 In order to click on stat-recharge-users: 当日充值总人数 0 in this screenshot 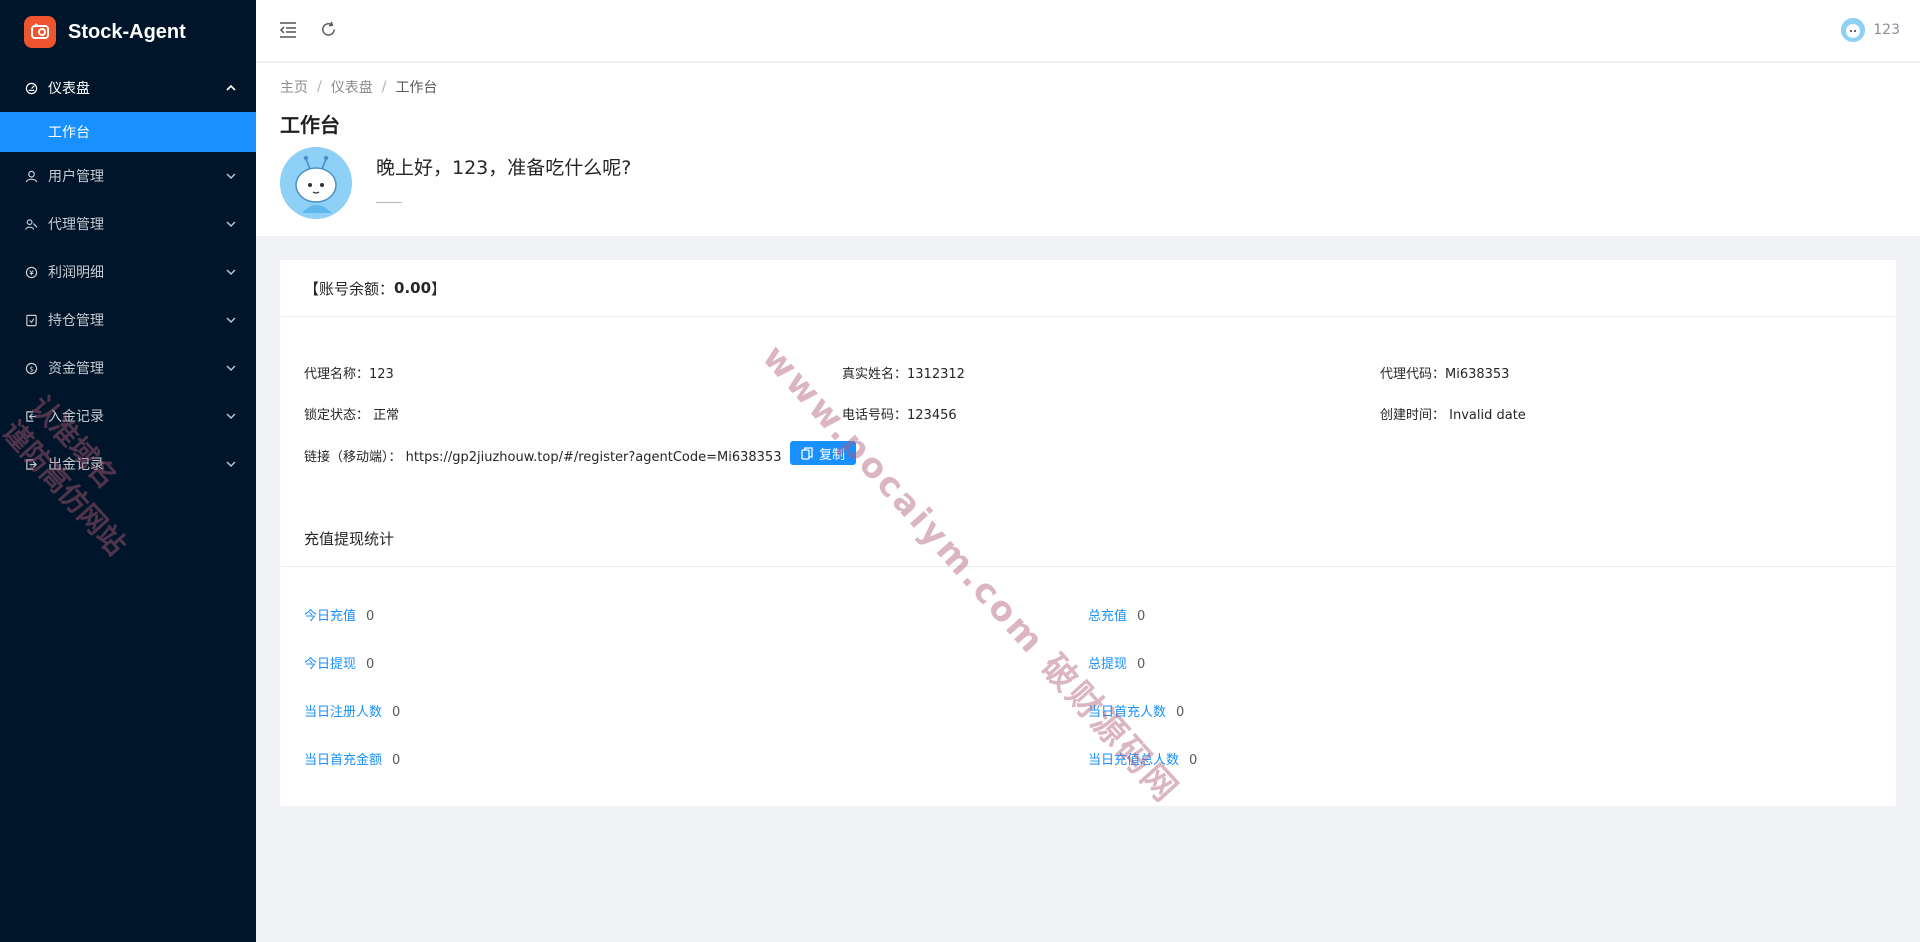, I will do `click(1142, 758)`.